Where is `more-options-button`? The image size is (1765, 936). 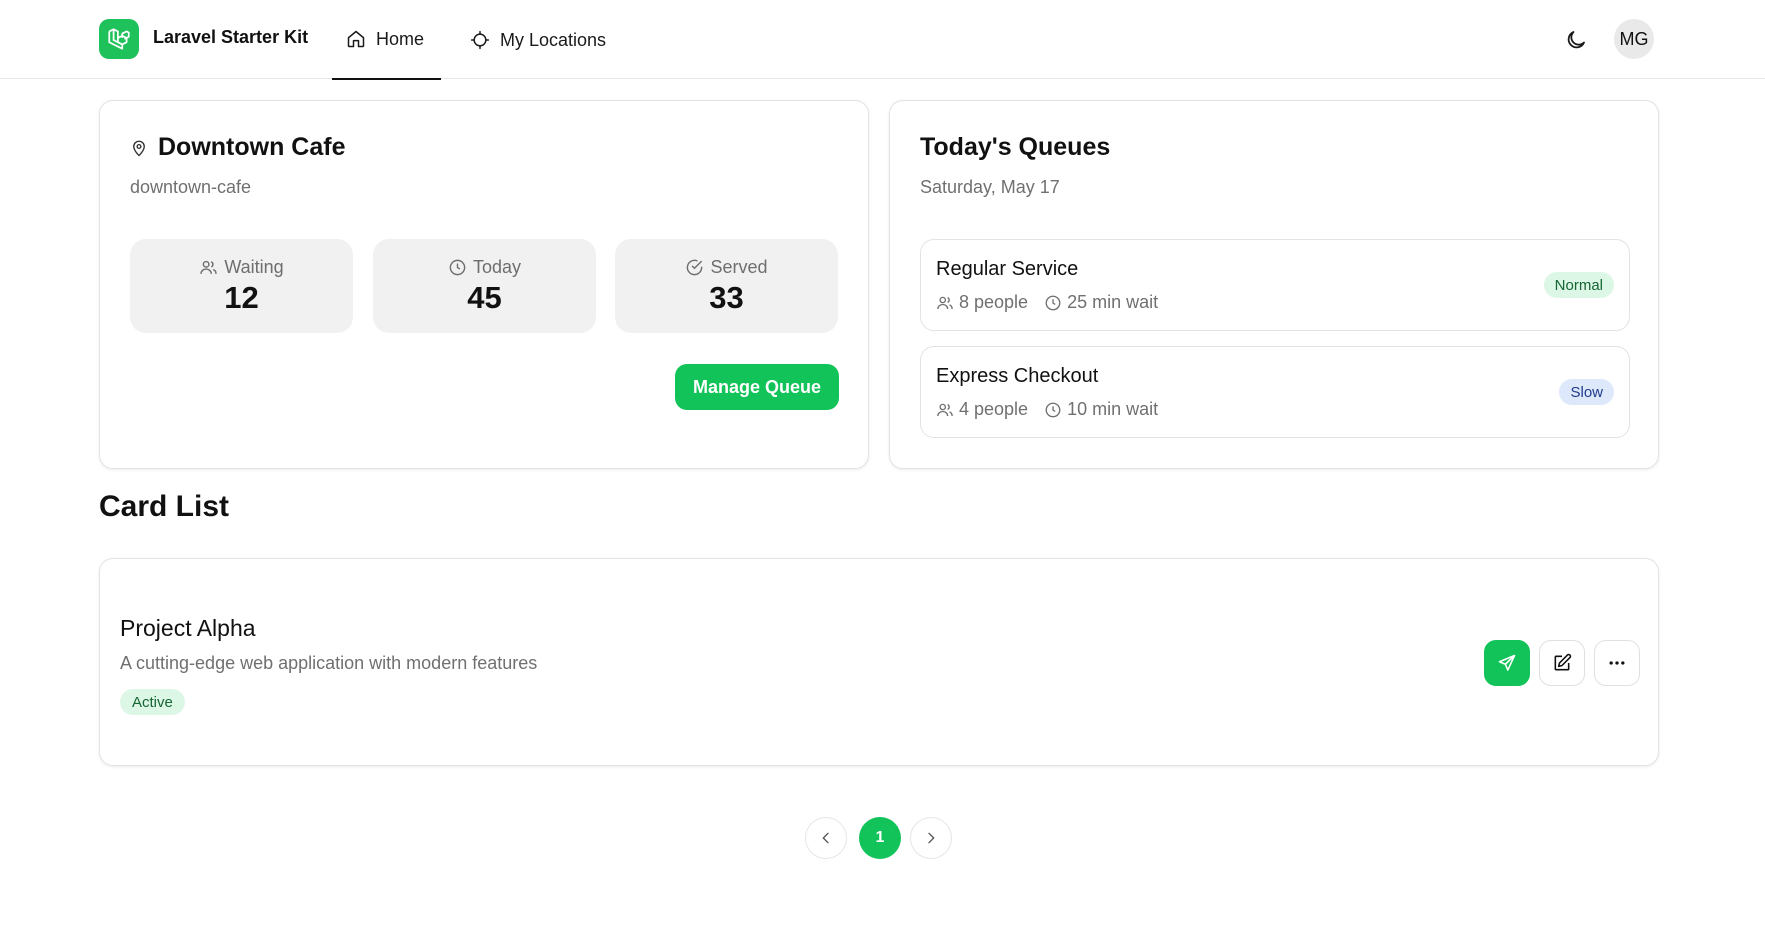 more-options-button is located at coordinates (1617, 663).